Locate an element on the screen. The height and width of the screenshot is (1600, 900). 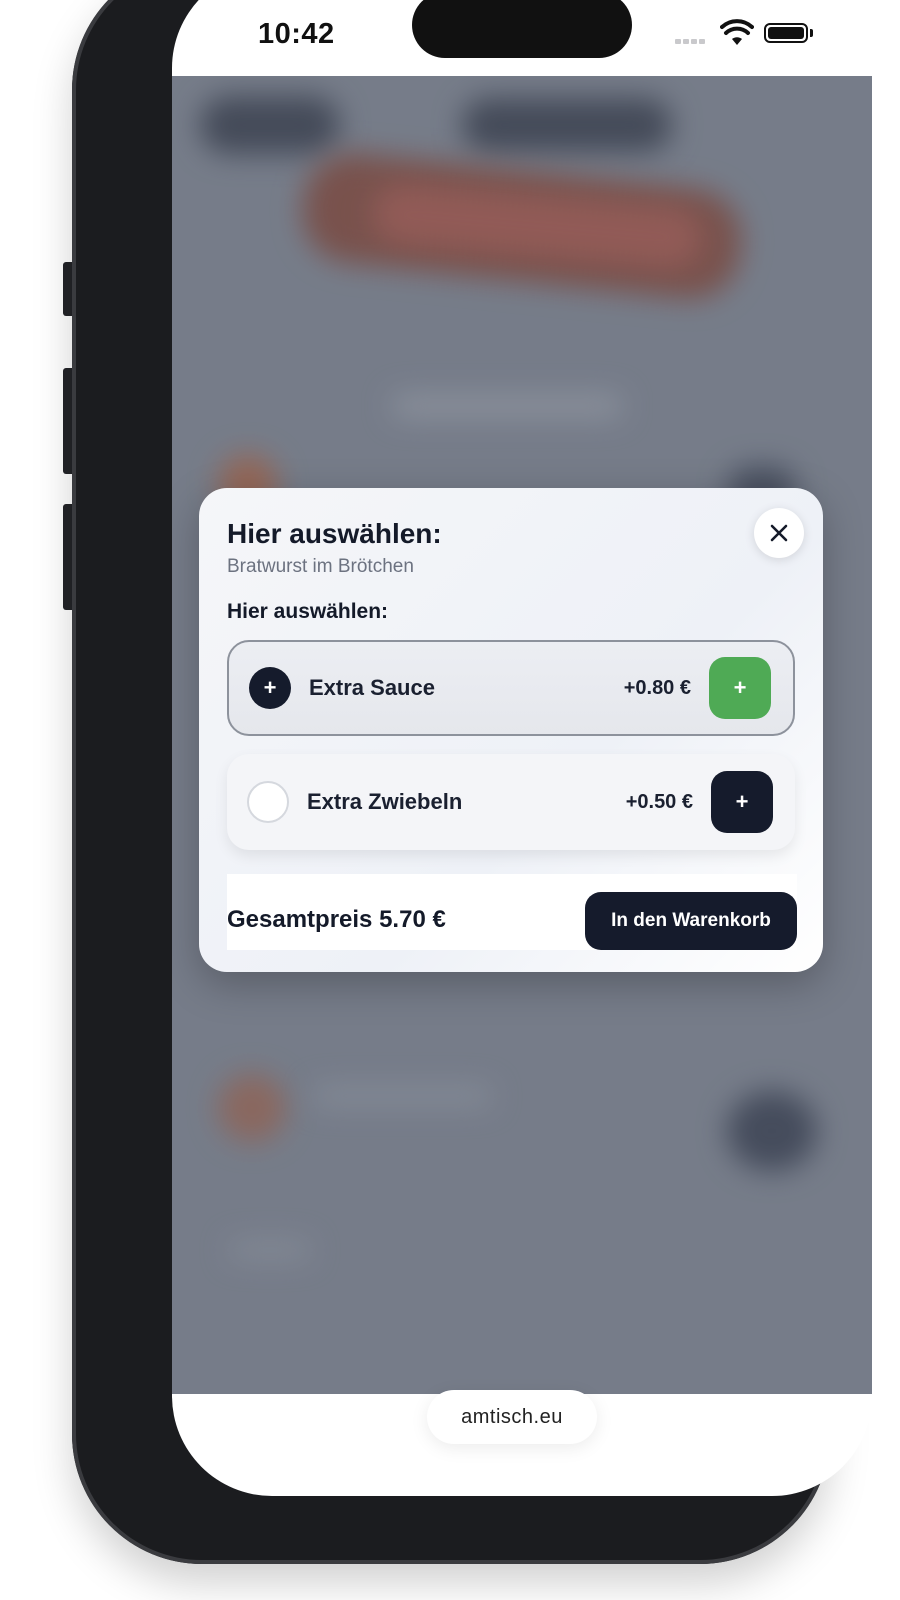
cellular-signal-icon is located at coordinates (691, 40).